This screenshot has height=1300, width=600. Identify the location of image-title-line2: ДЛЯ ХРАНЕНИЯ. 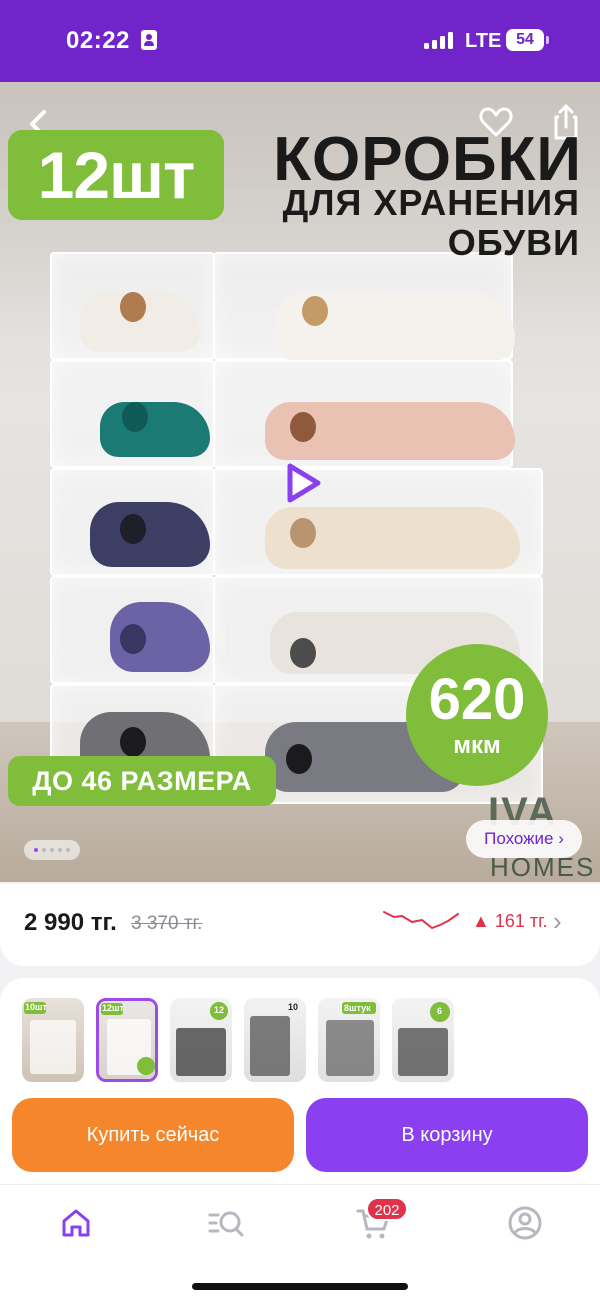
(431, 202).